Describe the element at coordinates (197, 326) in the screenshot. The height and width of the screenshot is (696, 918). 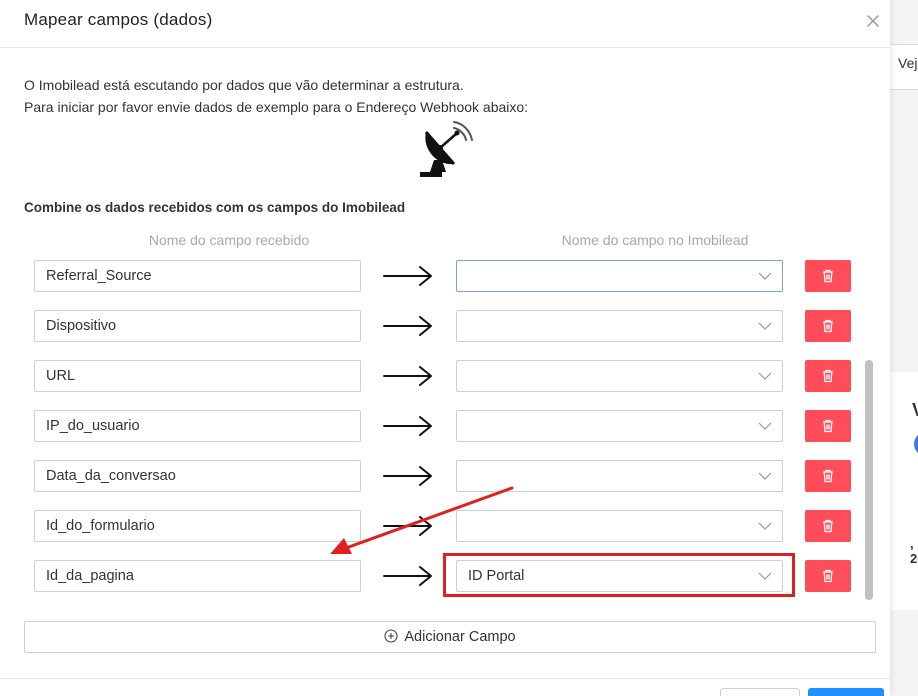
I see `received-field-input: Dispositivo` at that location.